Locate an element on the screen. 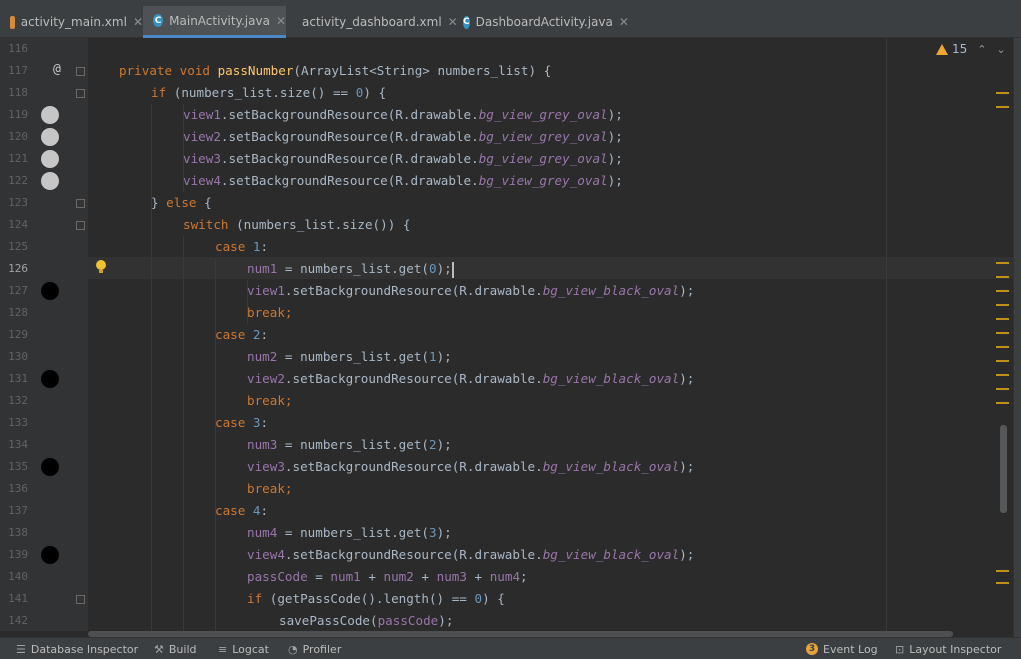  tab-activity-dashboard-xml: activity_dashboard.xml ✕ is located at coordinates (372, 22).